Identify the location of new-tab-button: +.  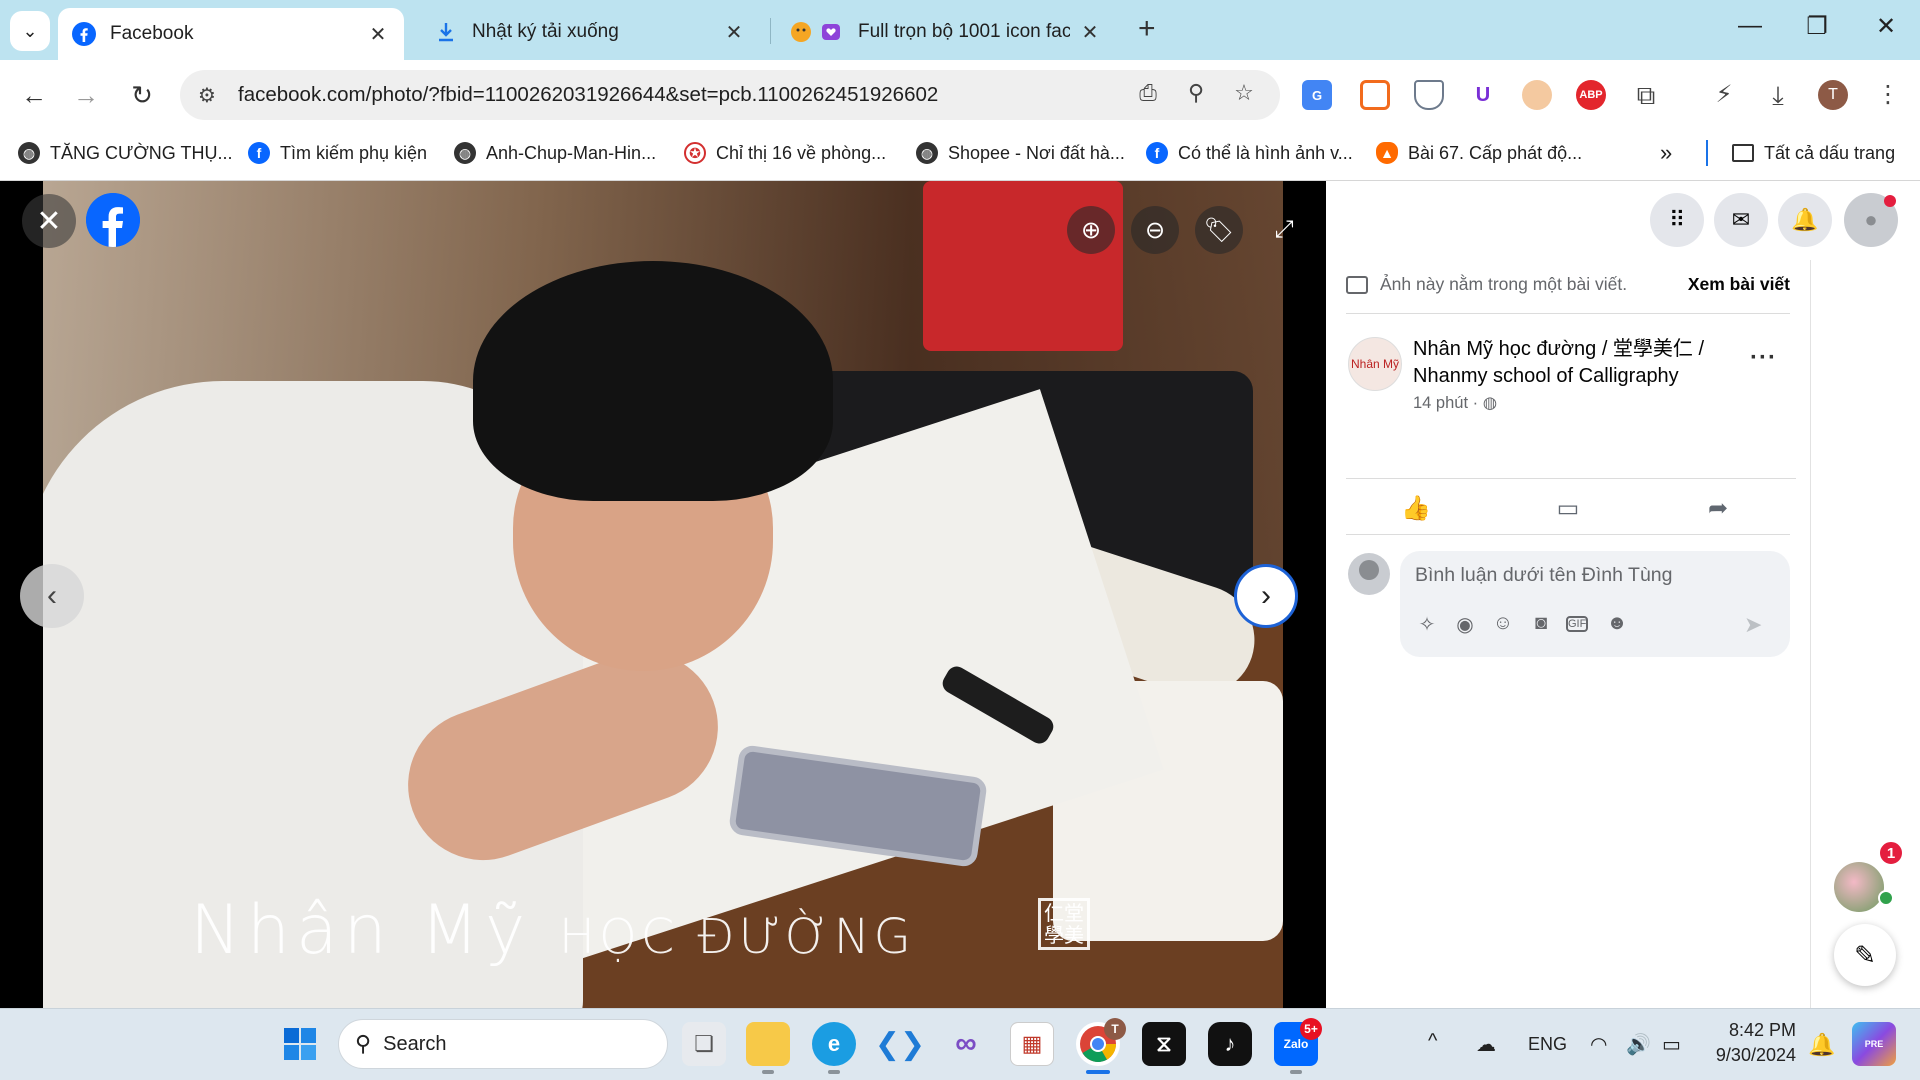
(1147, 29).